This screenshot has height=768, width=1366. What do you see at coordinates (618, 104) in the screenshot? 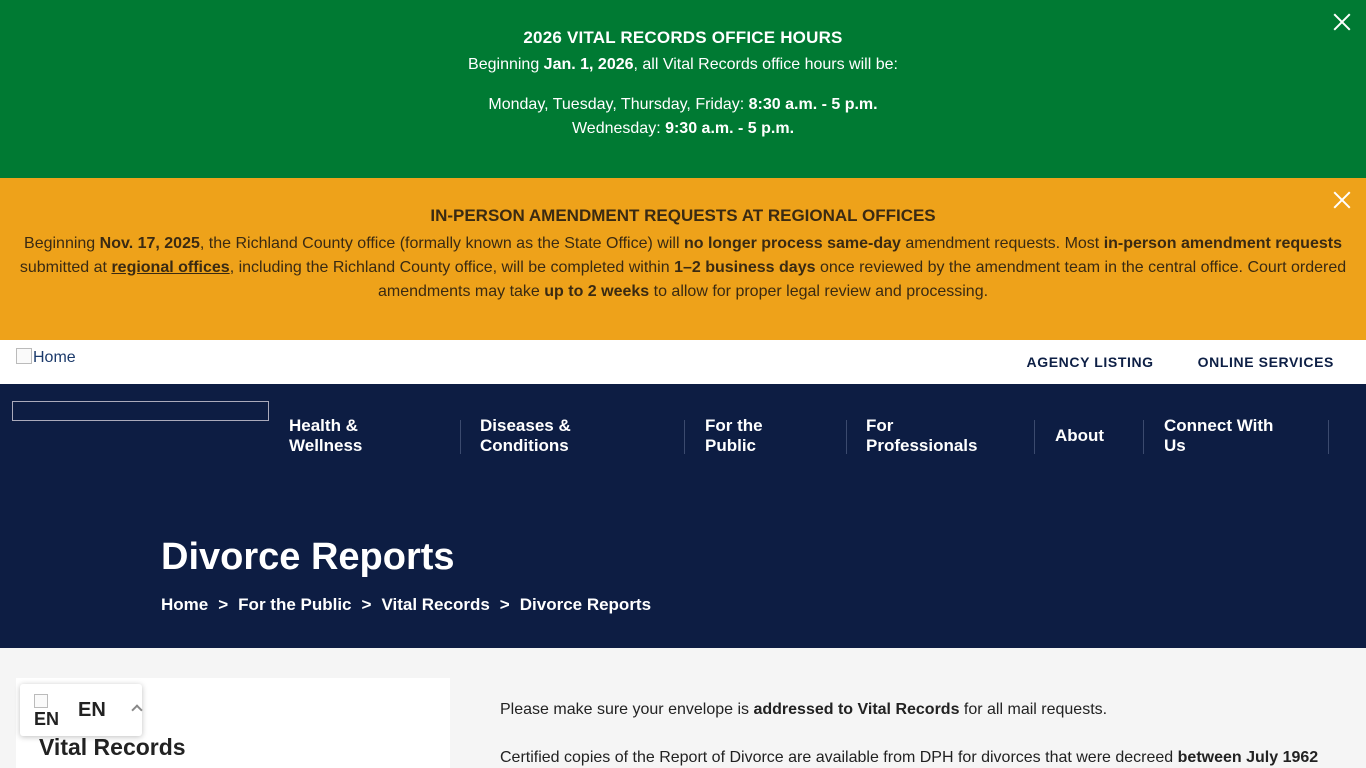
I see `weekdays-label: Monday, Tuesday, Thursday, Friday:` at bounding box center [618, 104].